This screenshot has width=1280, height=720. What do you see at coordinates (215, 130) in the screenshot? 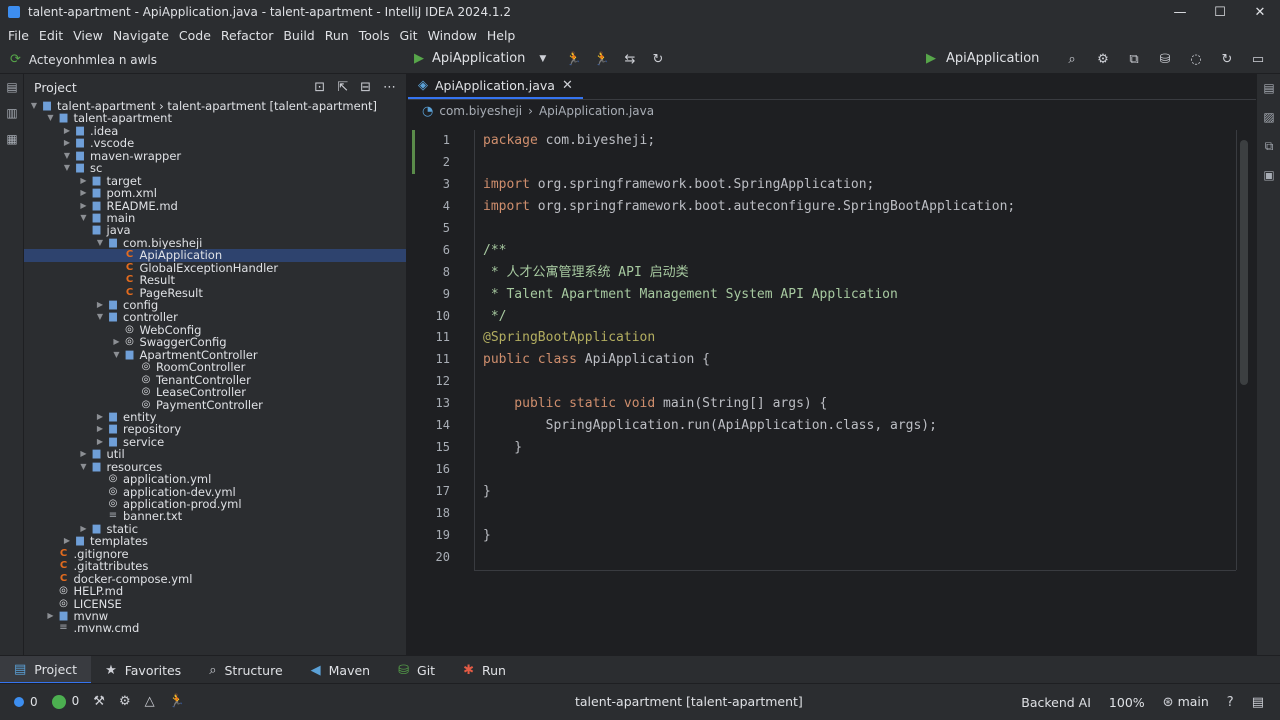
I see `tree-item: ▶ ▆ .idea` at bounding box center [215, 130].